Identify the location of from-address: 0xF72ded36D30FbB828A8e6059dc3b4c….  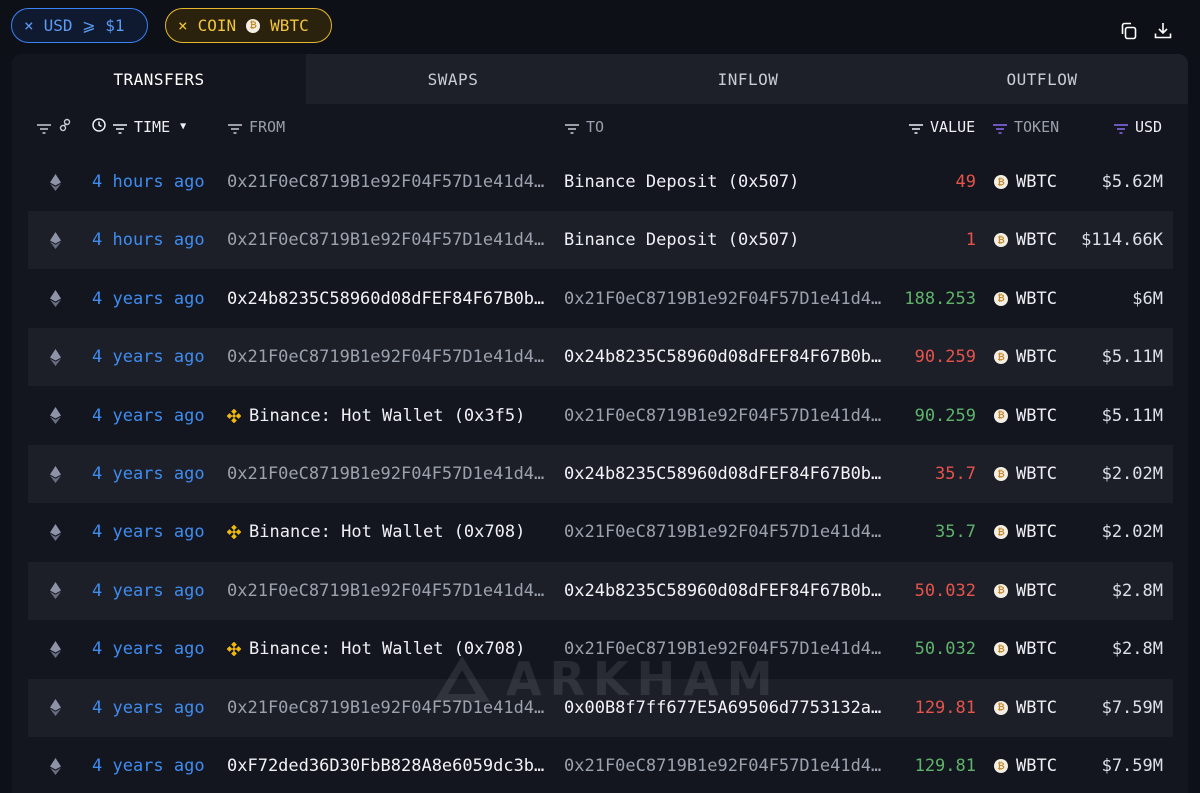
(389, 765).